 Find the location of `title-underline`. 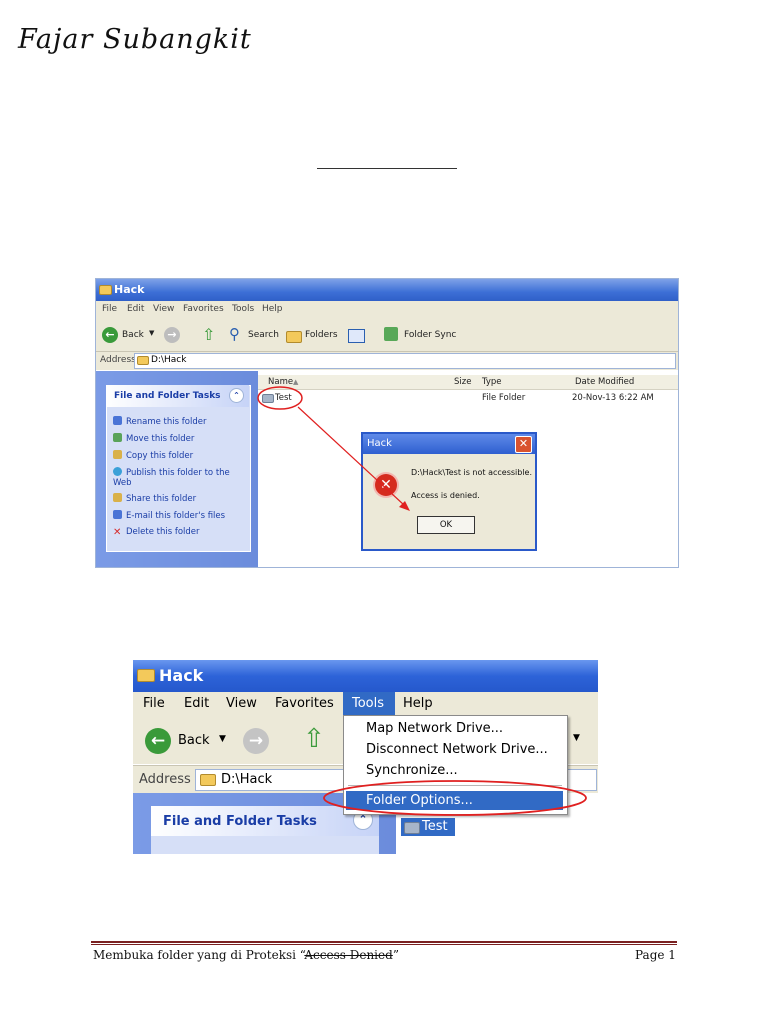

title-underline is located at coordinates (387, 168).